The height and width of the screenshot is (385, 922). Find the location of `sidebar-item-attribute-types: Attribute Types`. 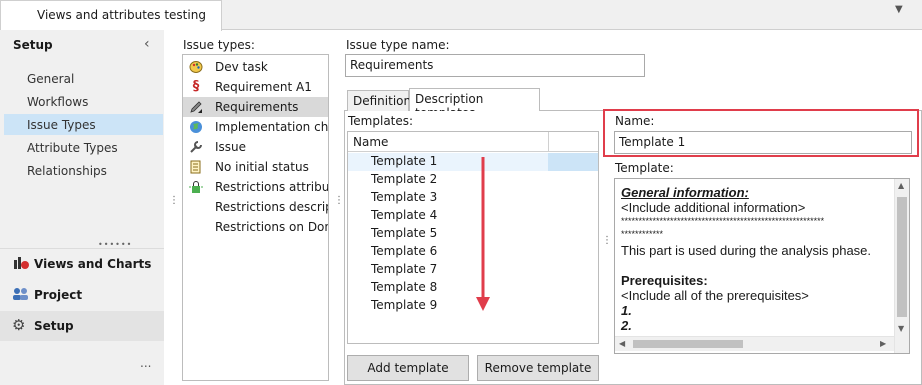

sidebar-item-attribute-types: Attribute Types is located at coordinates (72, 148).